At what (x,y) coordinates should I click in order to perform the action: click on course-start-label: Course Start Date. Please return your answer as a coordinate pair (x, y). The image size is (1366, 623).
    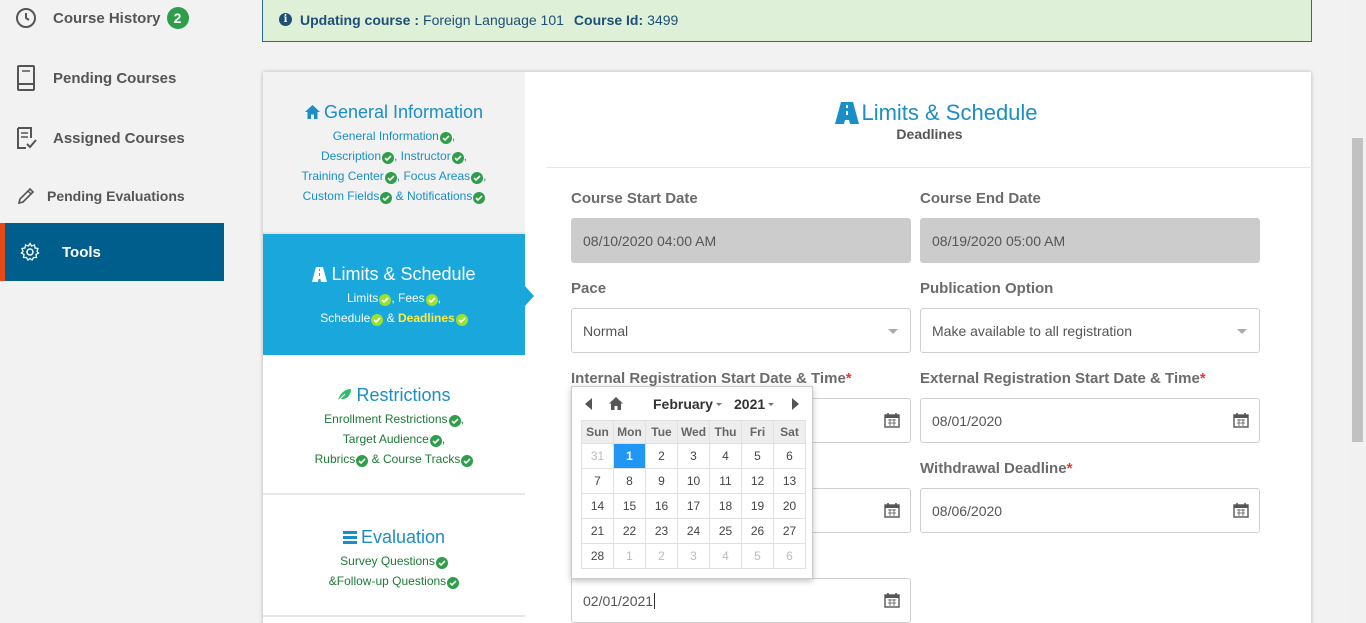
    Looking at the image, I should click on (634, 198).